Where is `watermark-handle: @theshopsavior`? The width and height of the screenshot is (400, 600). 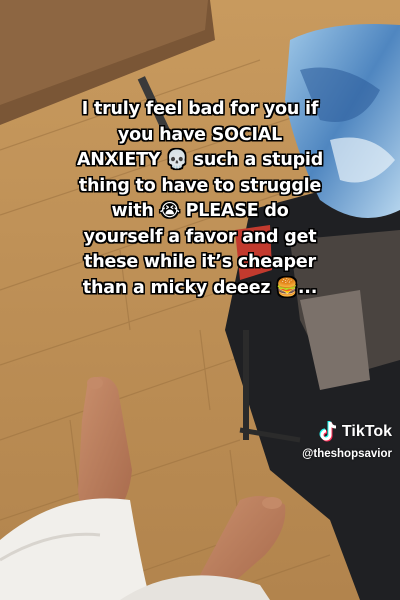
watermark-handle: @theshopsavior is located at coordinates (347, 454).